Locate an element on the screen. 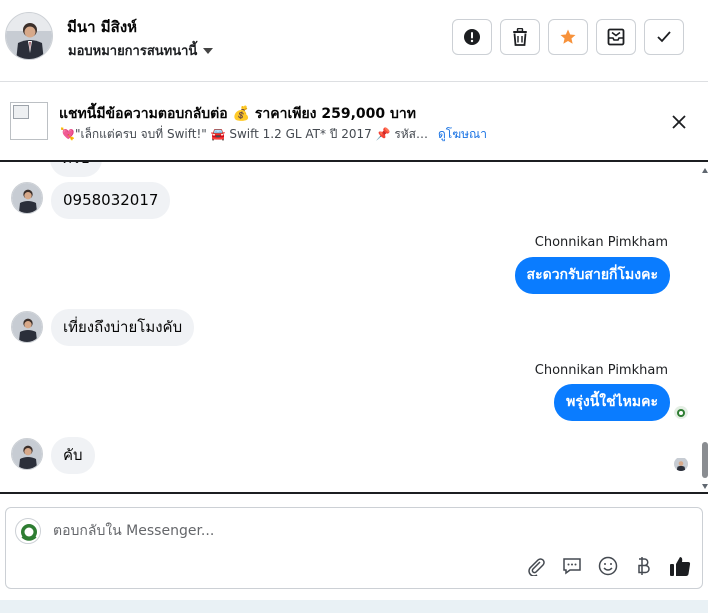  assign-label: มอบหมายการสนทนานี้ is located at coordinates (133, 51).